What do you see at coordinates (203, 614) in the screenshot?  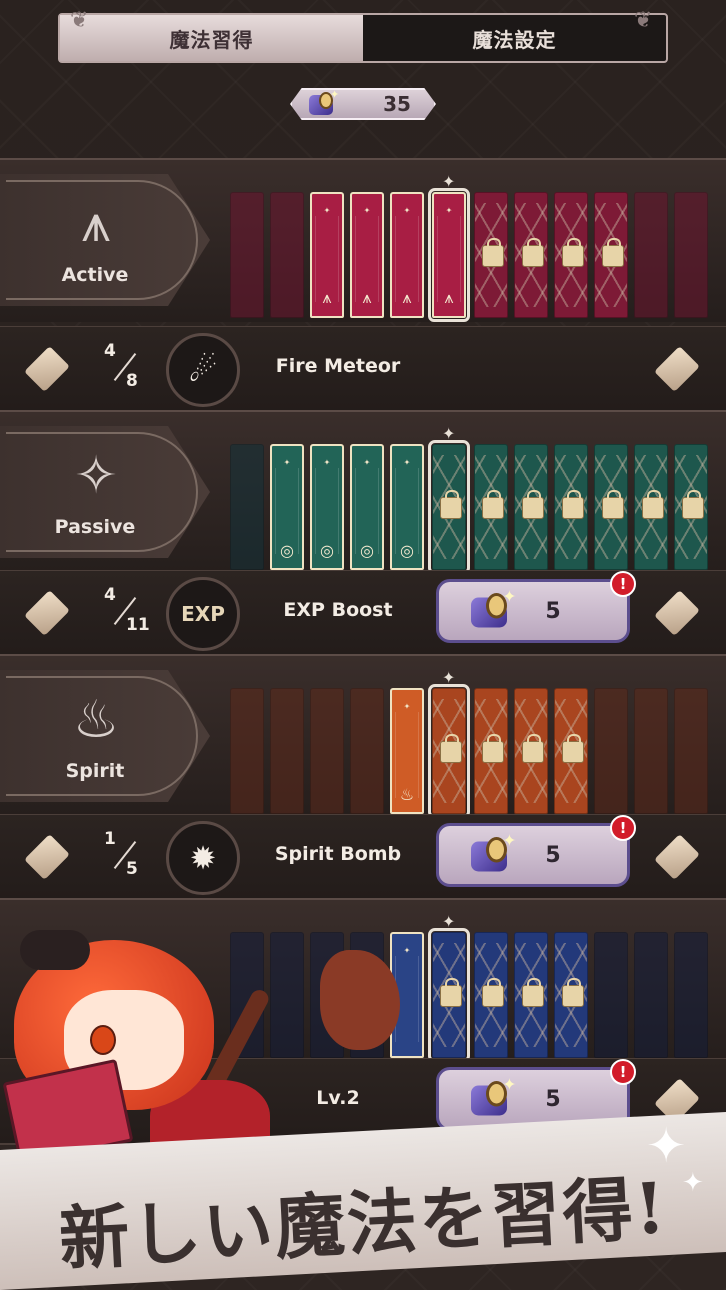 I see `exp-boost-icon: EXP` at bounding box center [203, 614].